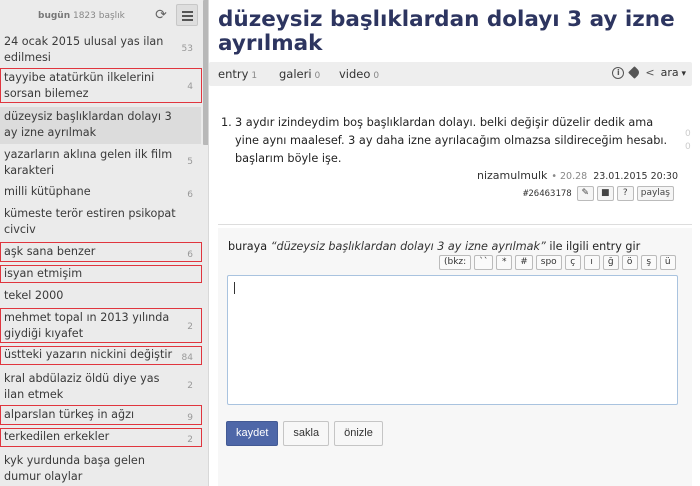 The width and height of the screenshot is (700, 486). What do you see at coordinates (254, 76) in the screenshot?
I see `tab-count: 1` at bounding box center [254, 76].